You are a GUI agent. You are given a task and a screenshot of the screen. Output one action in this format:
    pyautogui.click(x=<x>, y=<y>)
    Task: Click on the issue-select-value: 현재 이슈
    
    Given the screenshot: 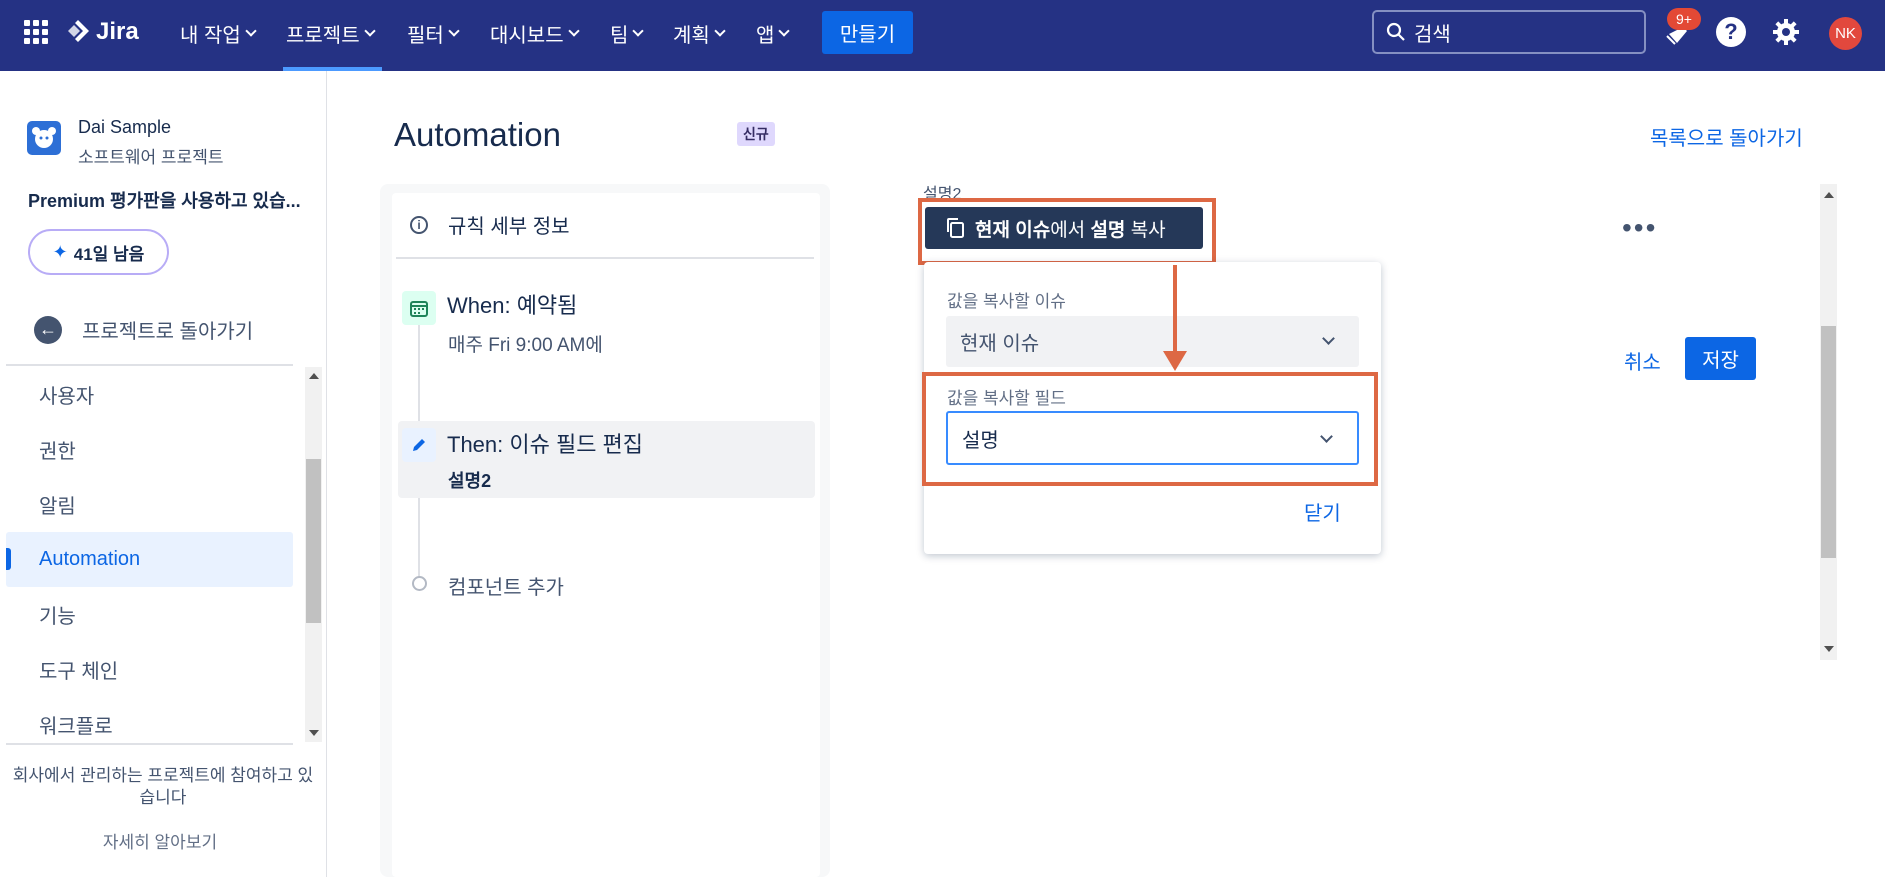 What is the action you would take?
    pyautogui.click(x=1000, y=344)
    